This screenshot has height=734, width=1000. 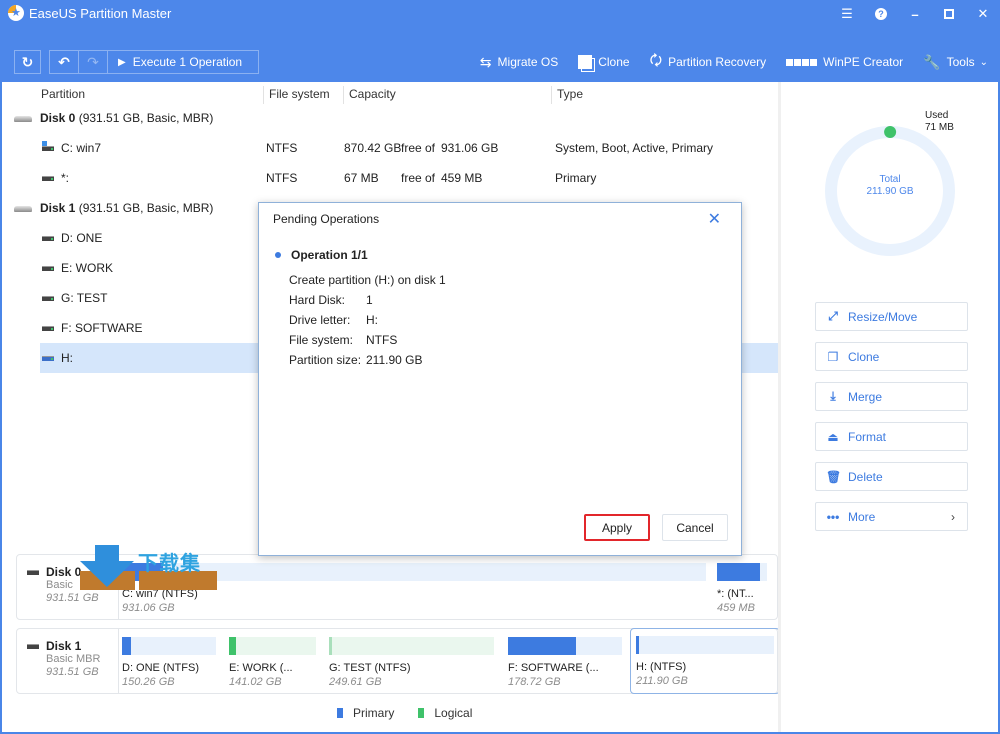 I want to click on execute-operation-button: ▶ Execute 1 Operation, so click(x=183, y=62).